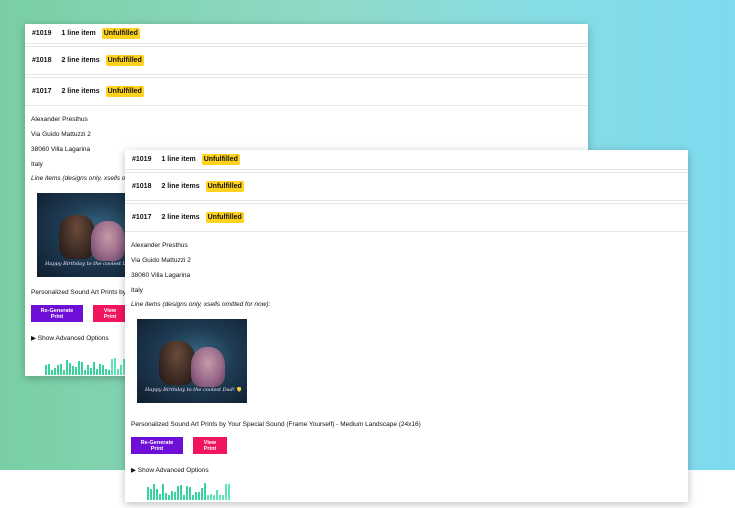  I want to click on action-buttons: Re-Generate Print View Print, so click(406, 445).